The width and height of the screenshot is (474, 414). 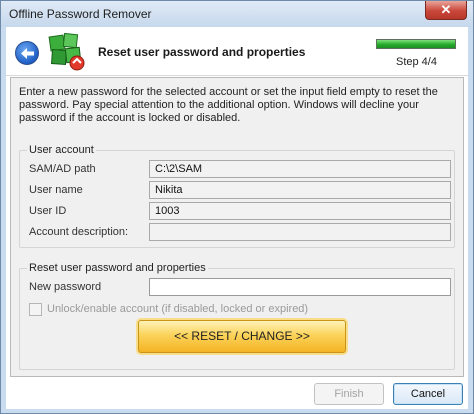 I want to click on close-icon: ✕, so click(x=446, y=9).